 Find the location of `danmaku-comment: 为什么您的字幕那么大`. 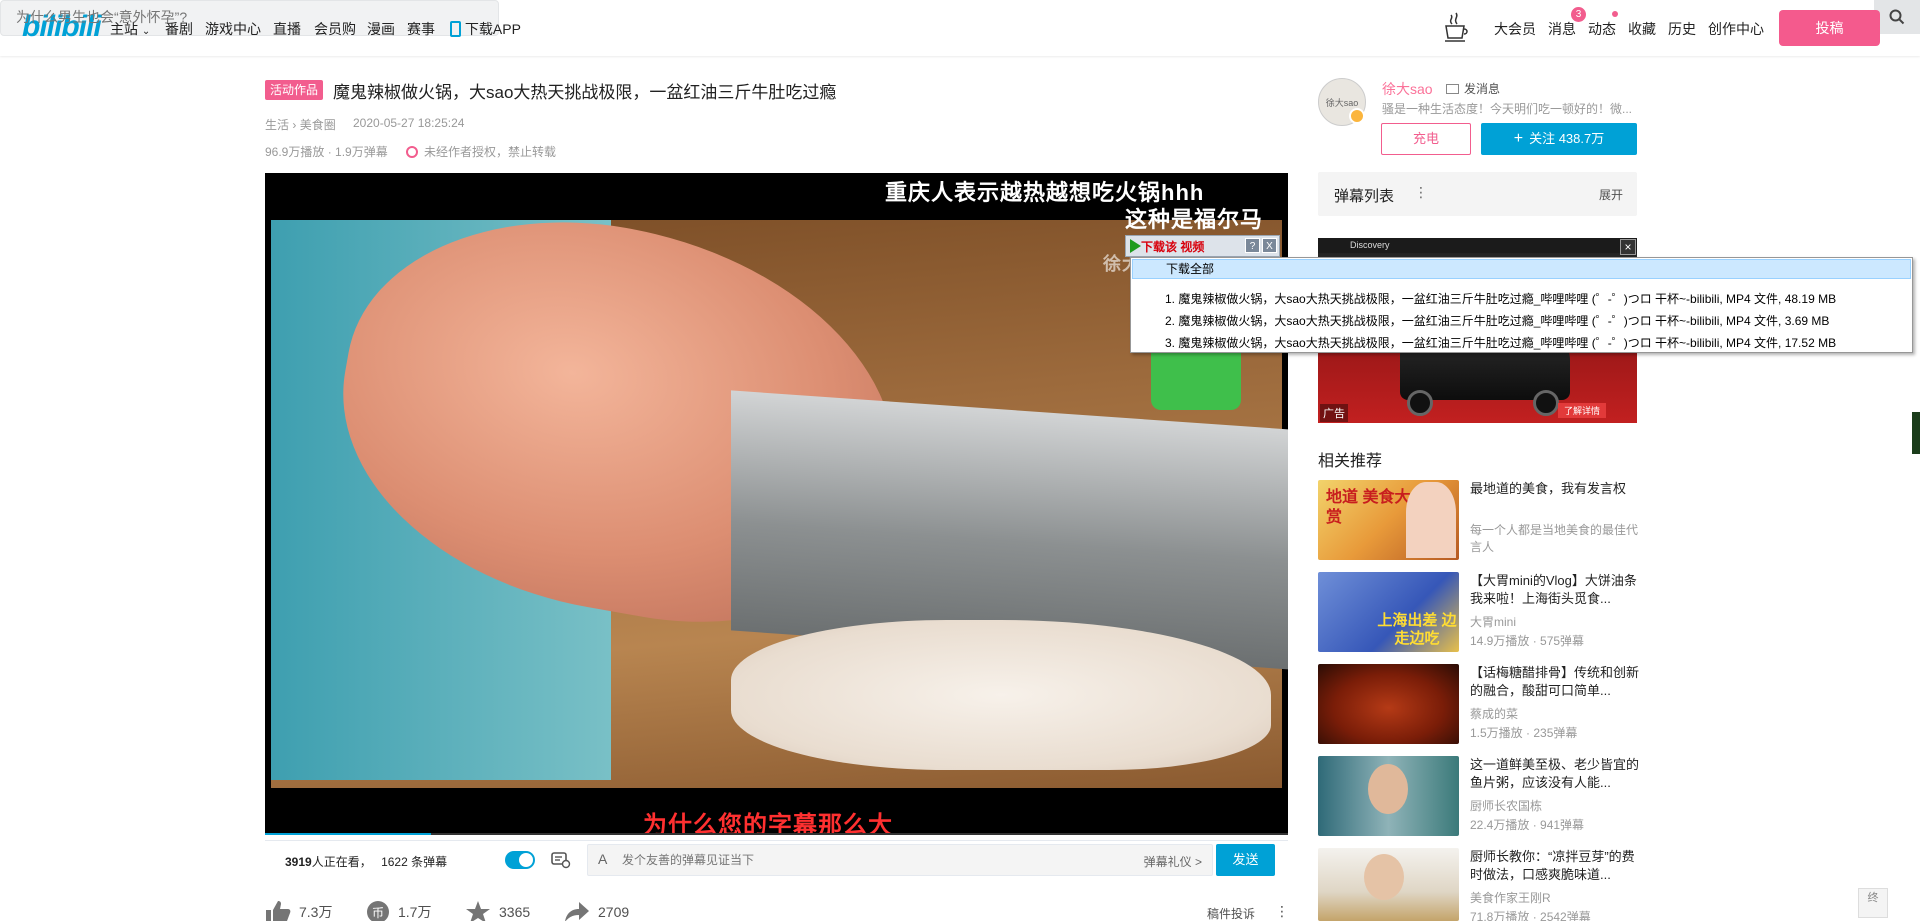

danmaku-comment: 为什么您的字幕那么大 is located at coordinates (768, 823).